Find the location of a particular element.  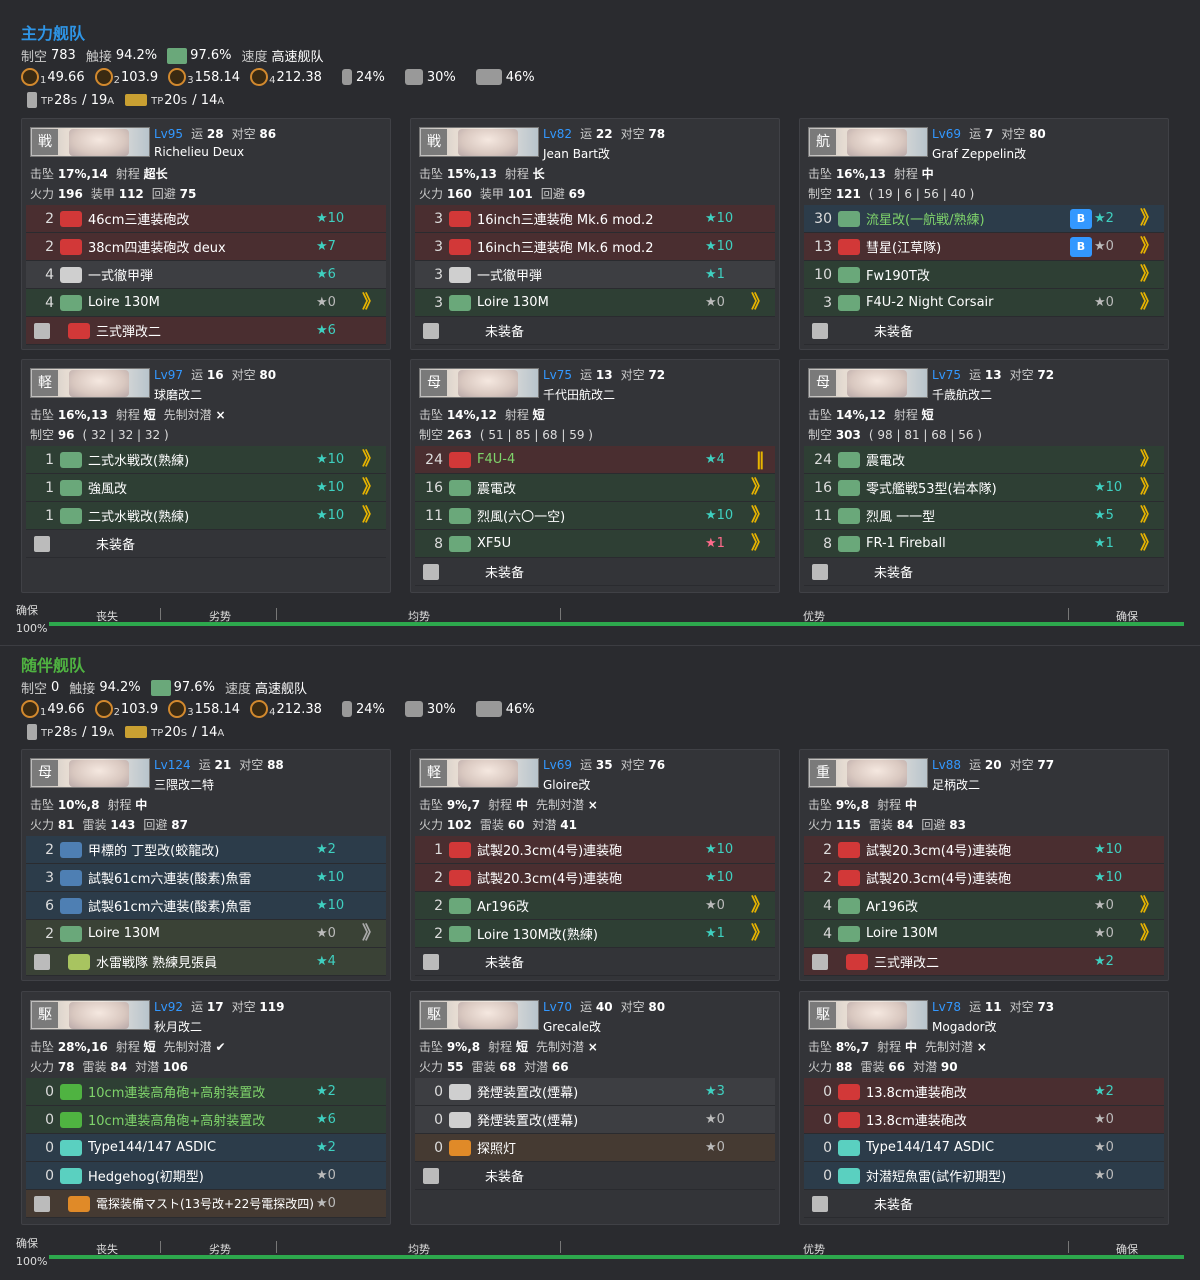

improvement-star: ★2 is located at coordinates (326, 849).